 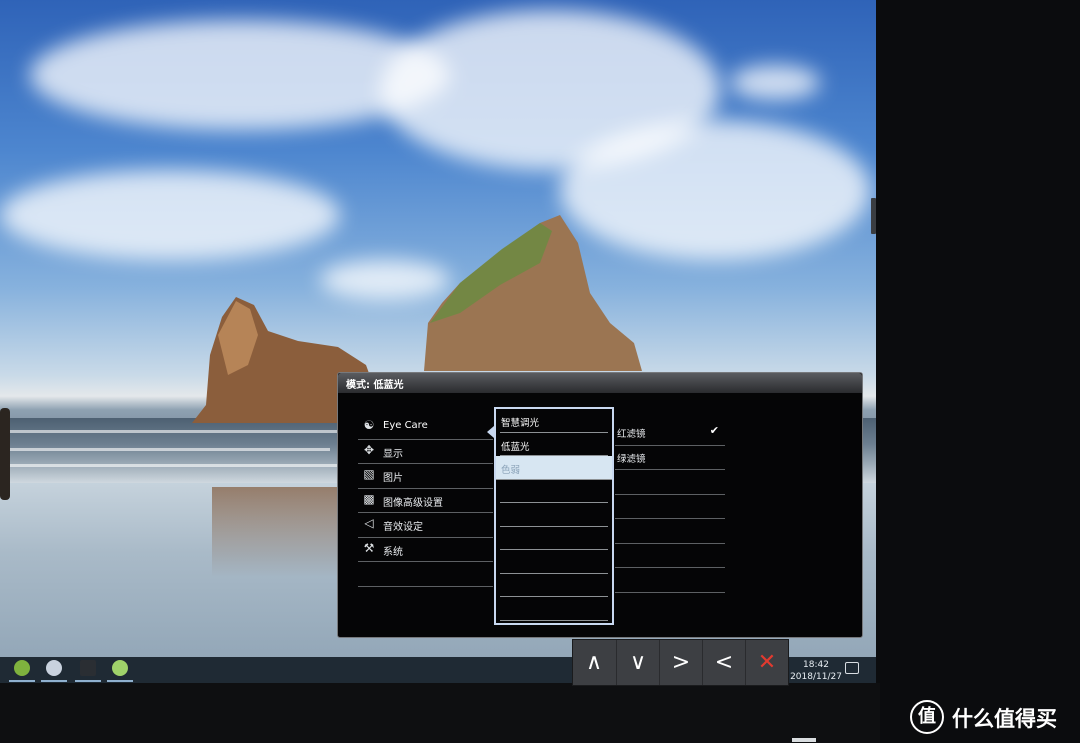 What do you see at coordinates (511, 470) in the screenshot?
I see `submenu-item-label: 色弱` at bounding box center [511, 470].